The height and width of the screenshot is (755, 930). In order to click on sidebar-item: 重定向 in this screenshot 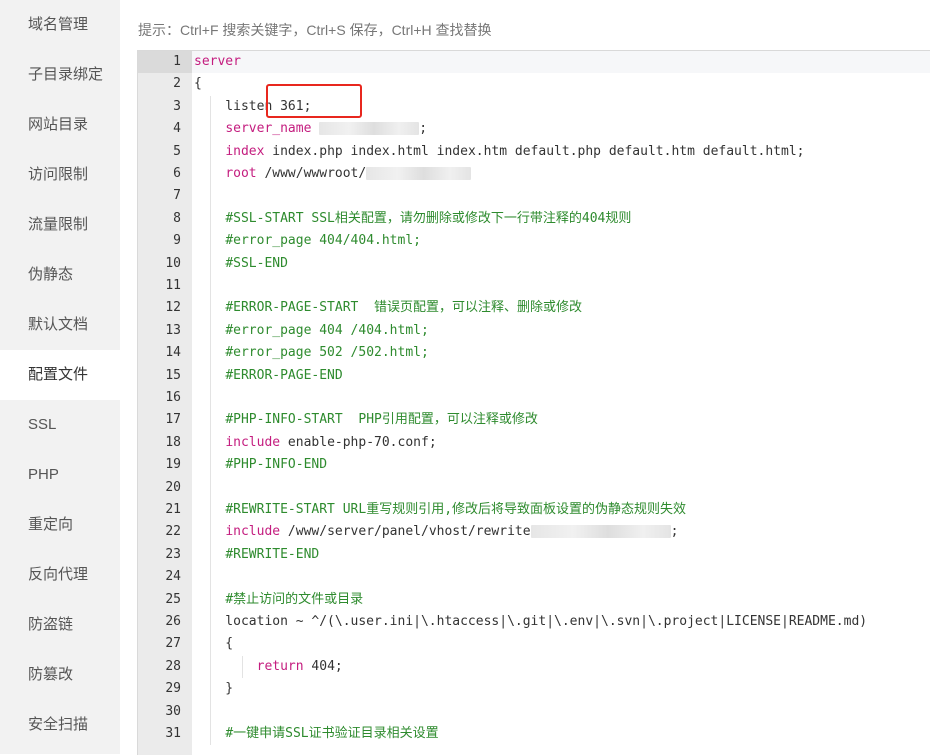, I will do `click(60, 525)`.